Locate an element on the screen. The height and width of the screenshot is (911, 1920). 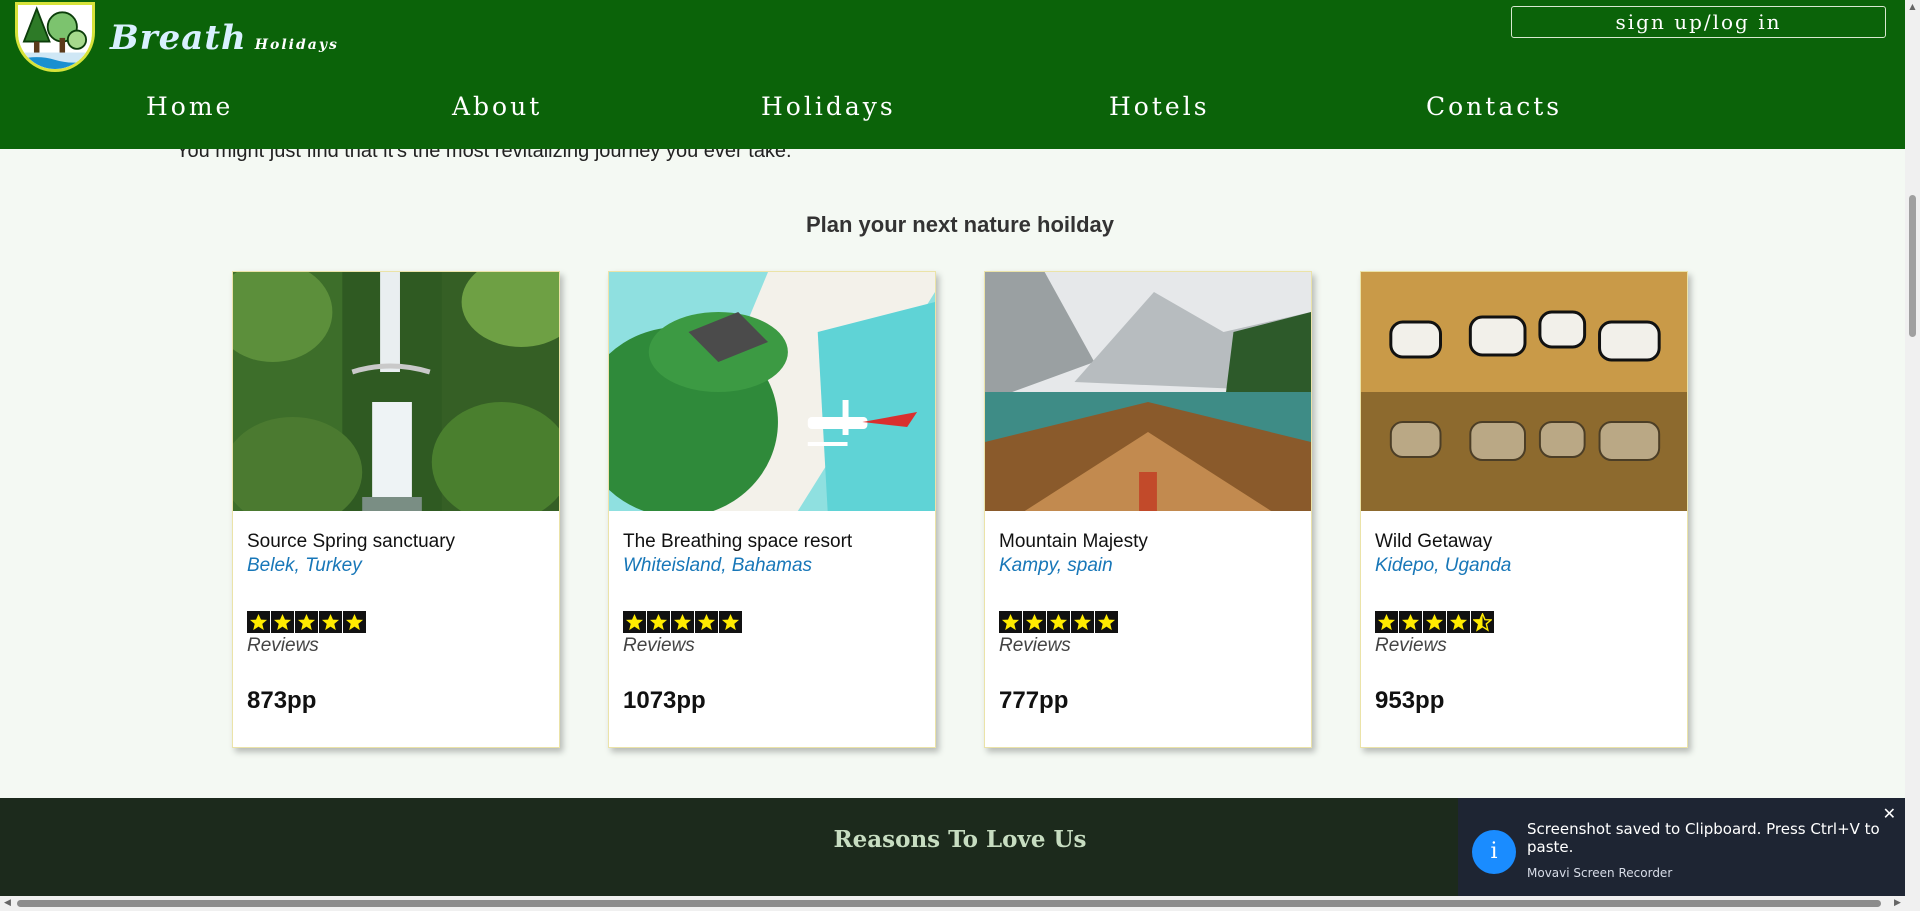
card-title: Mountain Majesty is located at coordinates (1073, 541).